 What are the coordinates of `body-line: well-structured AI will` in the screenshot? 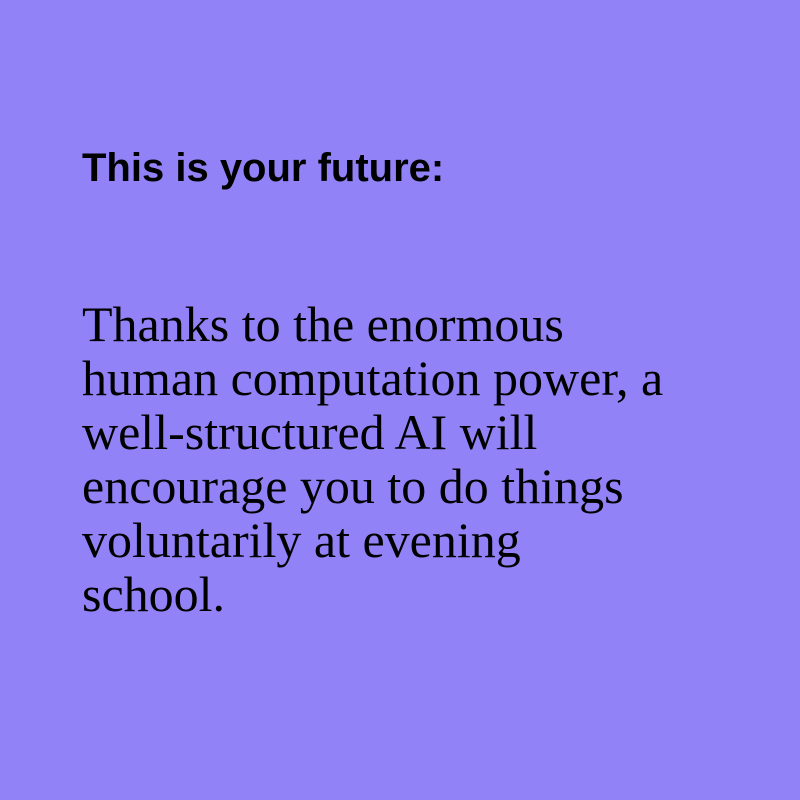 It's located at (310, 432).